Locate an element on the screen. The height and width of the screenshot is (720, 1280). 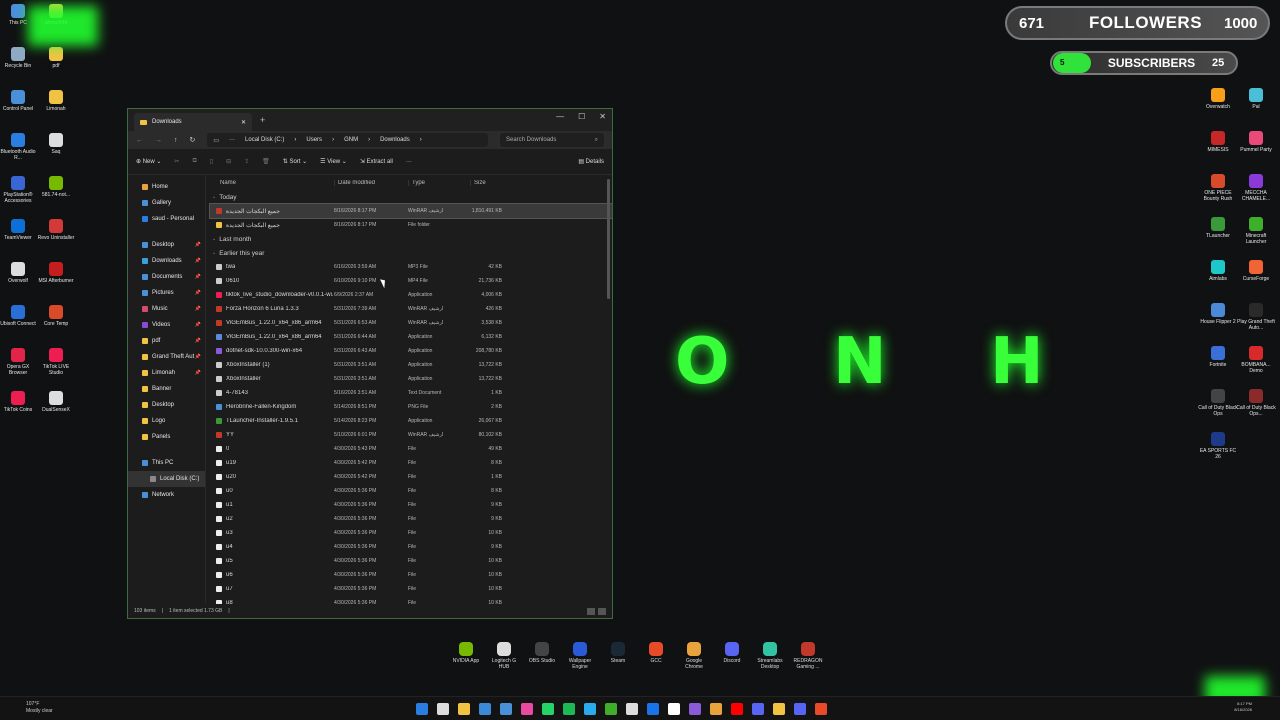
tab-downloads: Downloads ✕ is located at coordinates (193, 122).